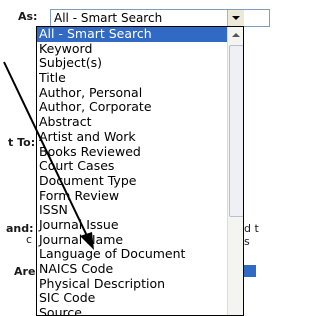 The width and height of the screenshot is (320, 316). I want to click on dropdown-option: Abstract, so click(132, 122).